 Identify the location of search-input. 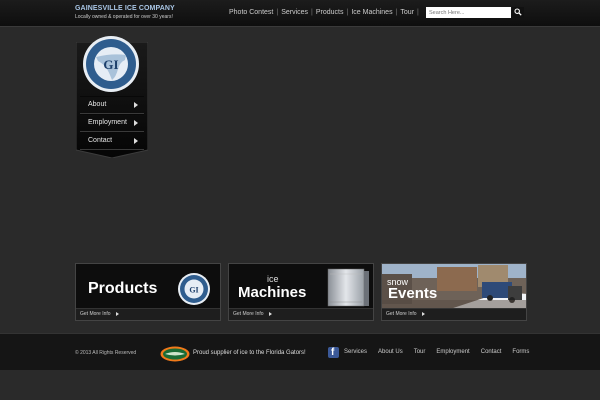
(468, 12).